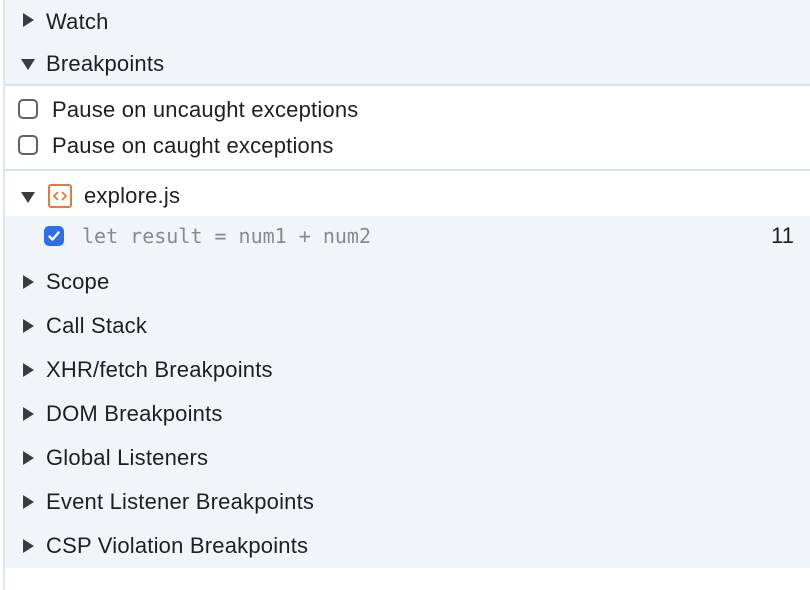 Image resolution: width=810 pixels, height=590 pixels. Describe the element at coordinates (159, 369) in the screenshot. I see `xhr-fetch-label: XHR/fetch Breakpoints` at that location.